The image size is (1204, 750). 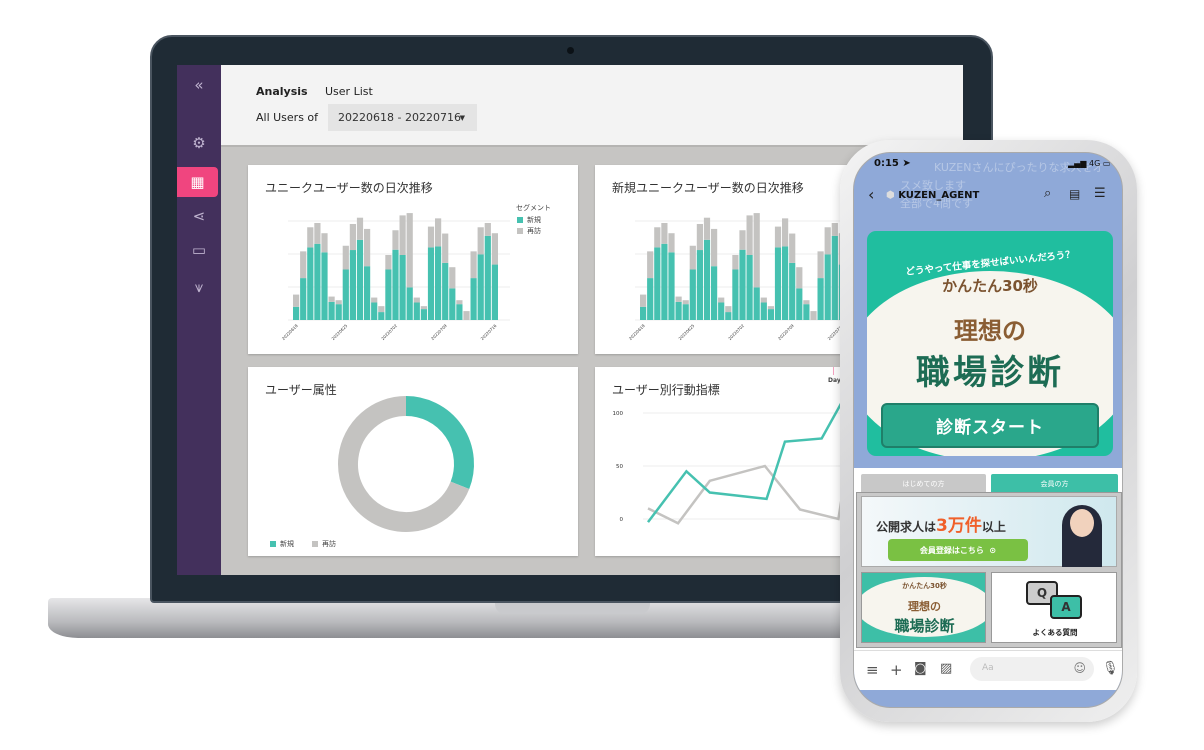 What do you see at coordinates (989, 531) in the screenshot?
I see `promo-banner: 公開求人は3万件以上 会員登録はこちら ⊙` at bounding box center [989, 531].